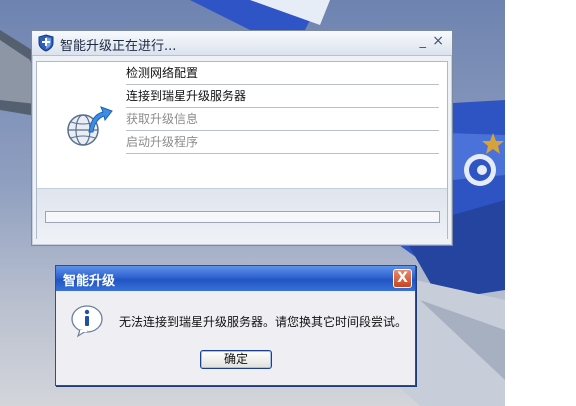 The height and width of the screenshot is (406, 576). Describe the element at coordinates (236, 359) in the screenshot. I see `ok-button: 确定` at that location.